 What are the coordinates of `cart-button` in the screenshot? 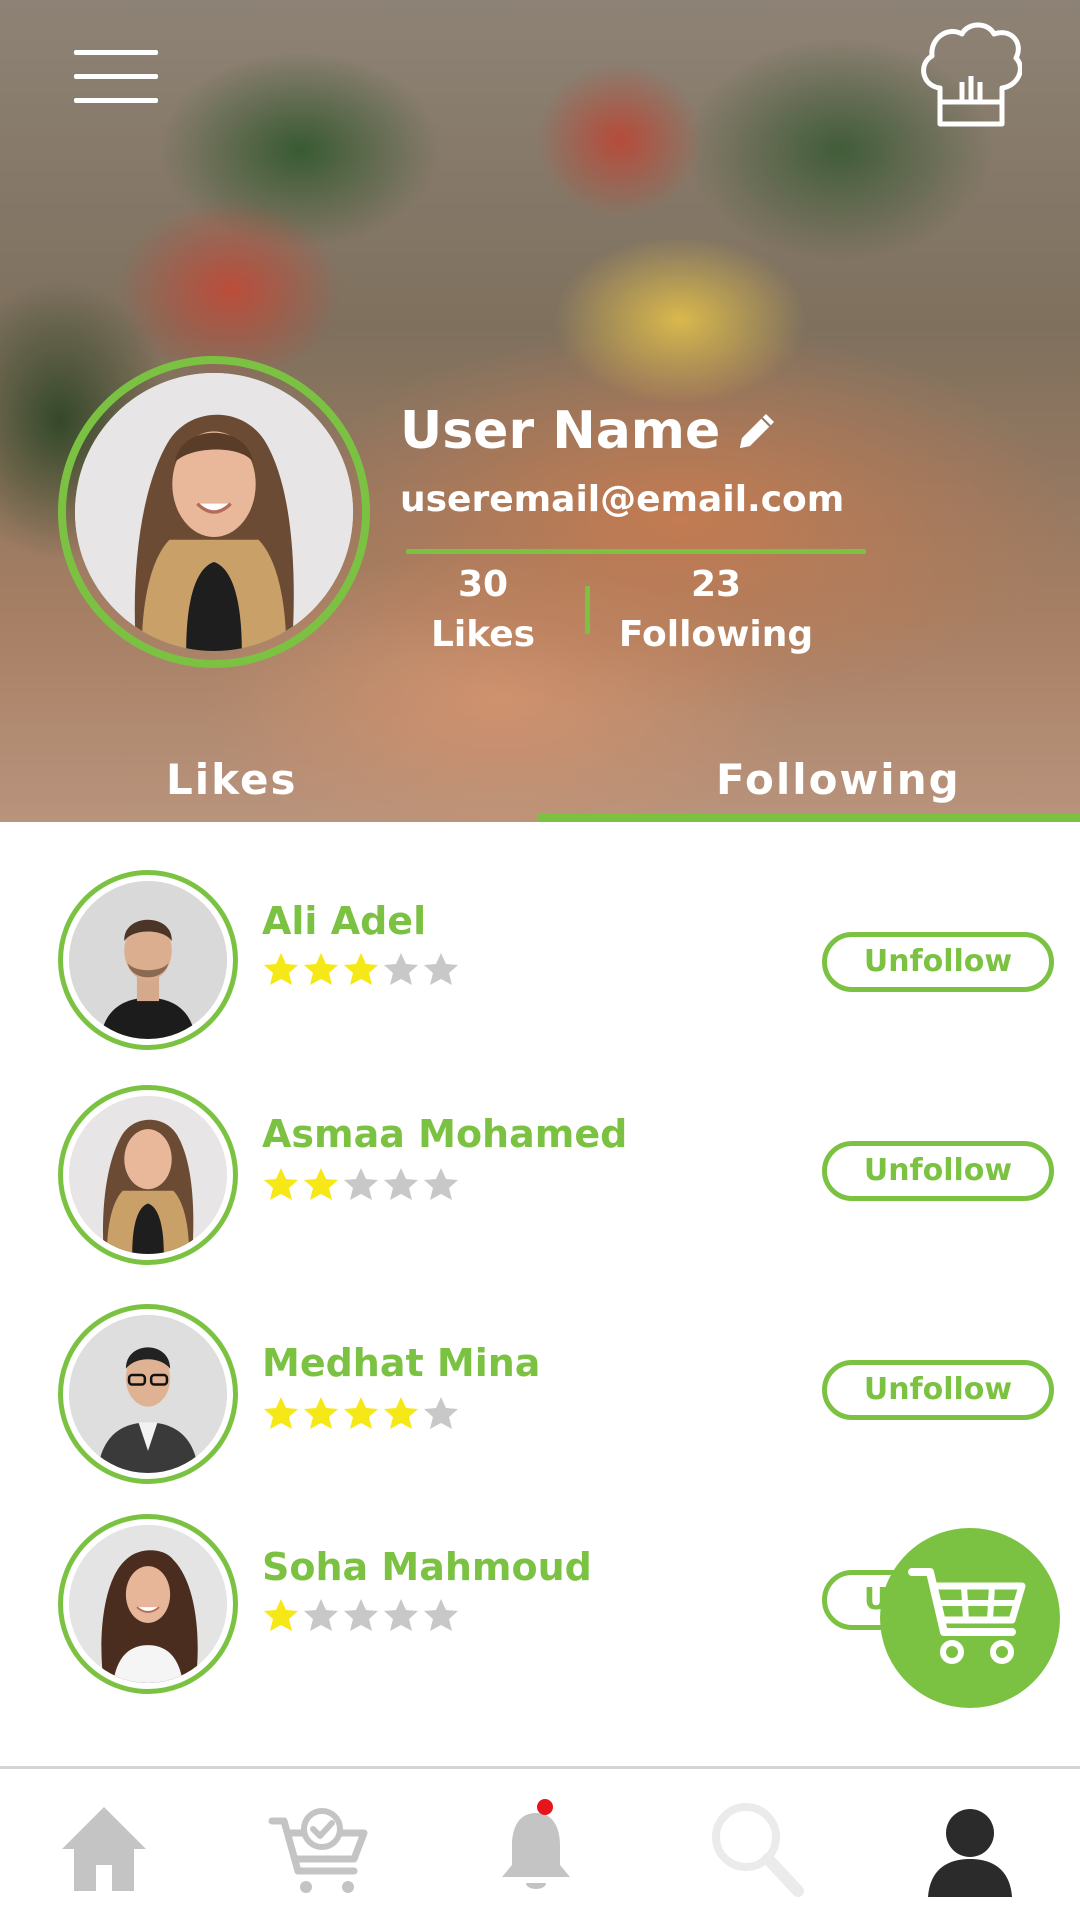 It's located at (970, 1618).